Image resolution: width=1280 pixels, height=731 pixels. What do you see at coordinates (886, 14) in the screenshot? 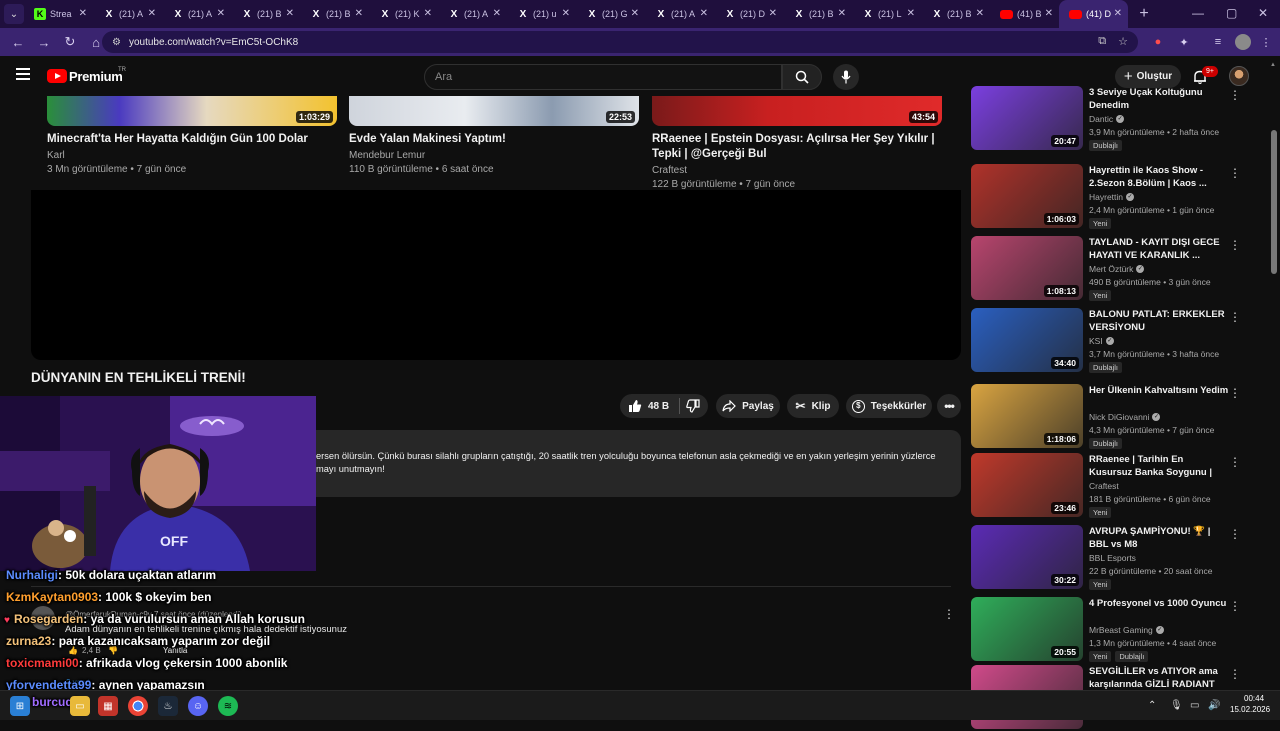
I see `browser-tab: X (21) L ✕` at bounding box center [886, 14].